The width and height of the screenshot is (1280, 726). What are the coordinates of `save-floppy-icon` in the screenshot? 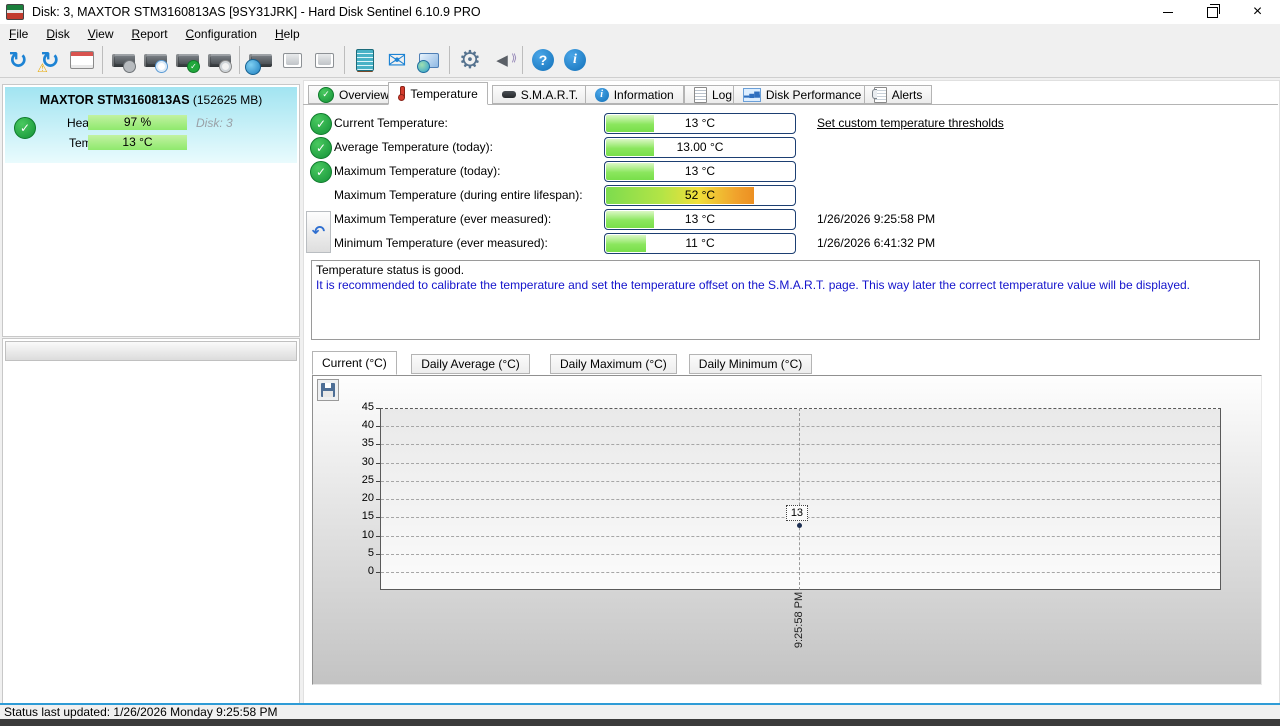 It's located at (328, 390).